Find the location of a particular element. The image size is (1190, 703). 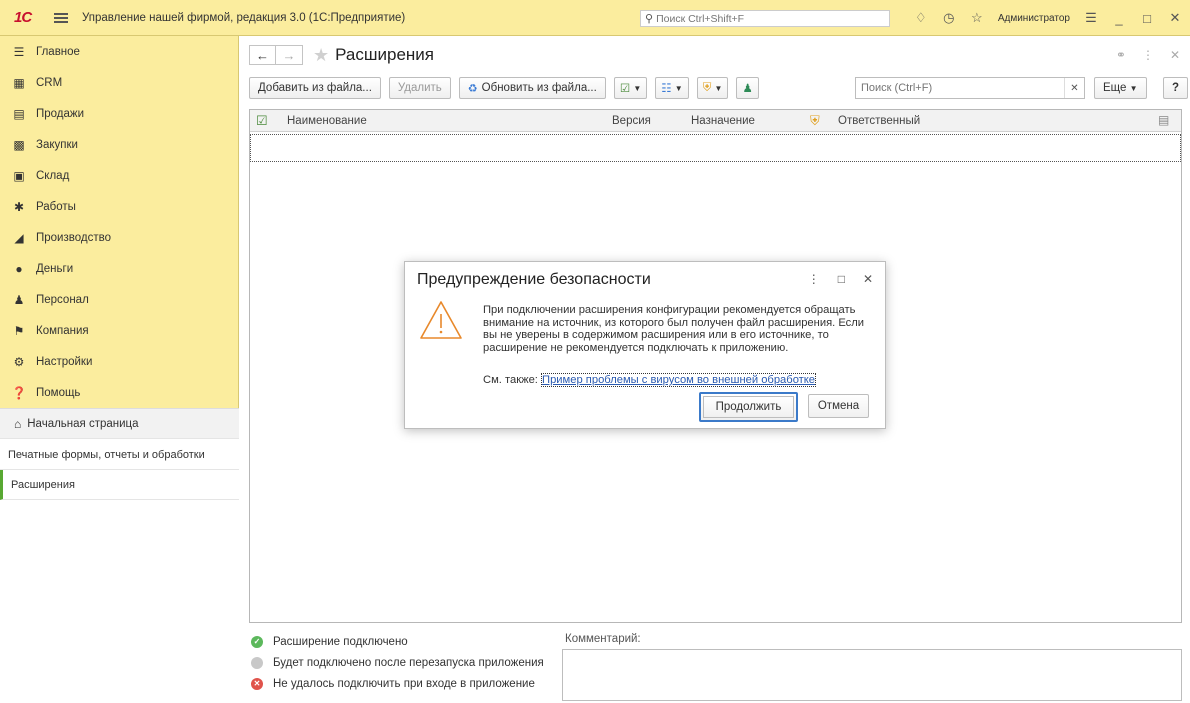

global-search-input is located at coordinates (766, 18).